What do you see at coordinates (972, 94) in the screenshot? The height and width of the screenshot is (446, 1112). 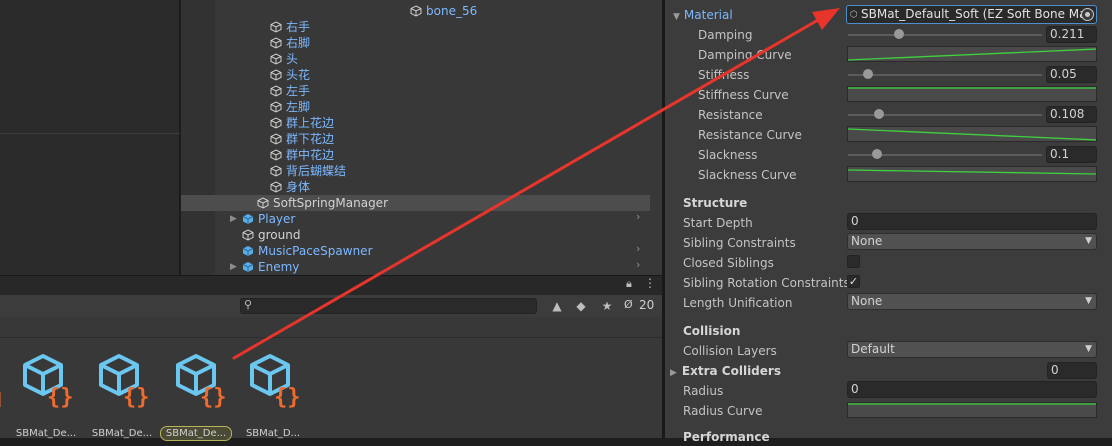 I see `stiffness-curve-field` at bounding box center [972, 94].